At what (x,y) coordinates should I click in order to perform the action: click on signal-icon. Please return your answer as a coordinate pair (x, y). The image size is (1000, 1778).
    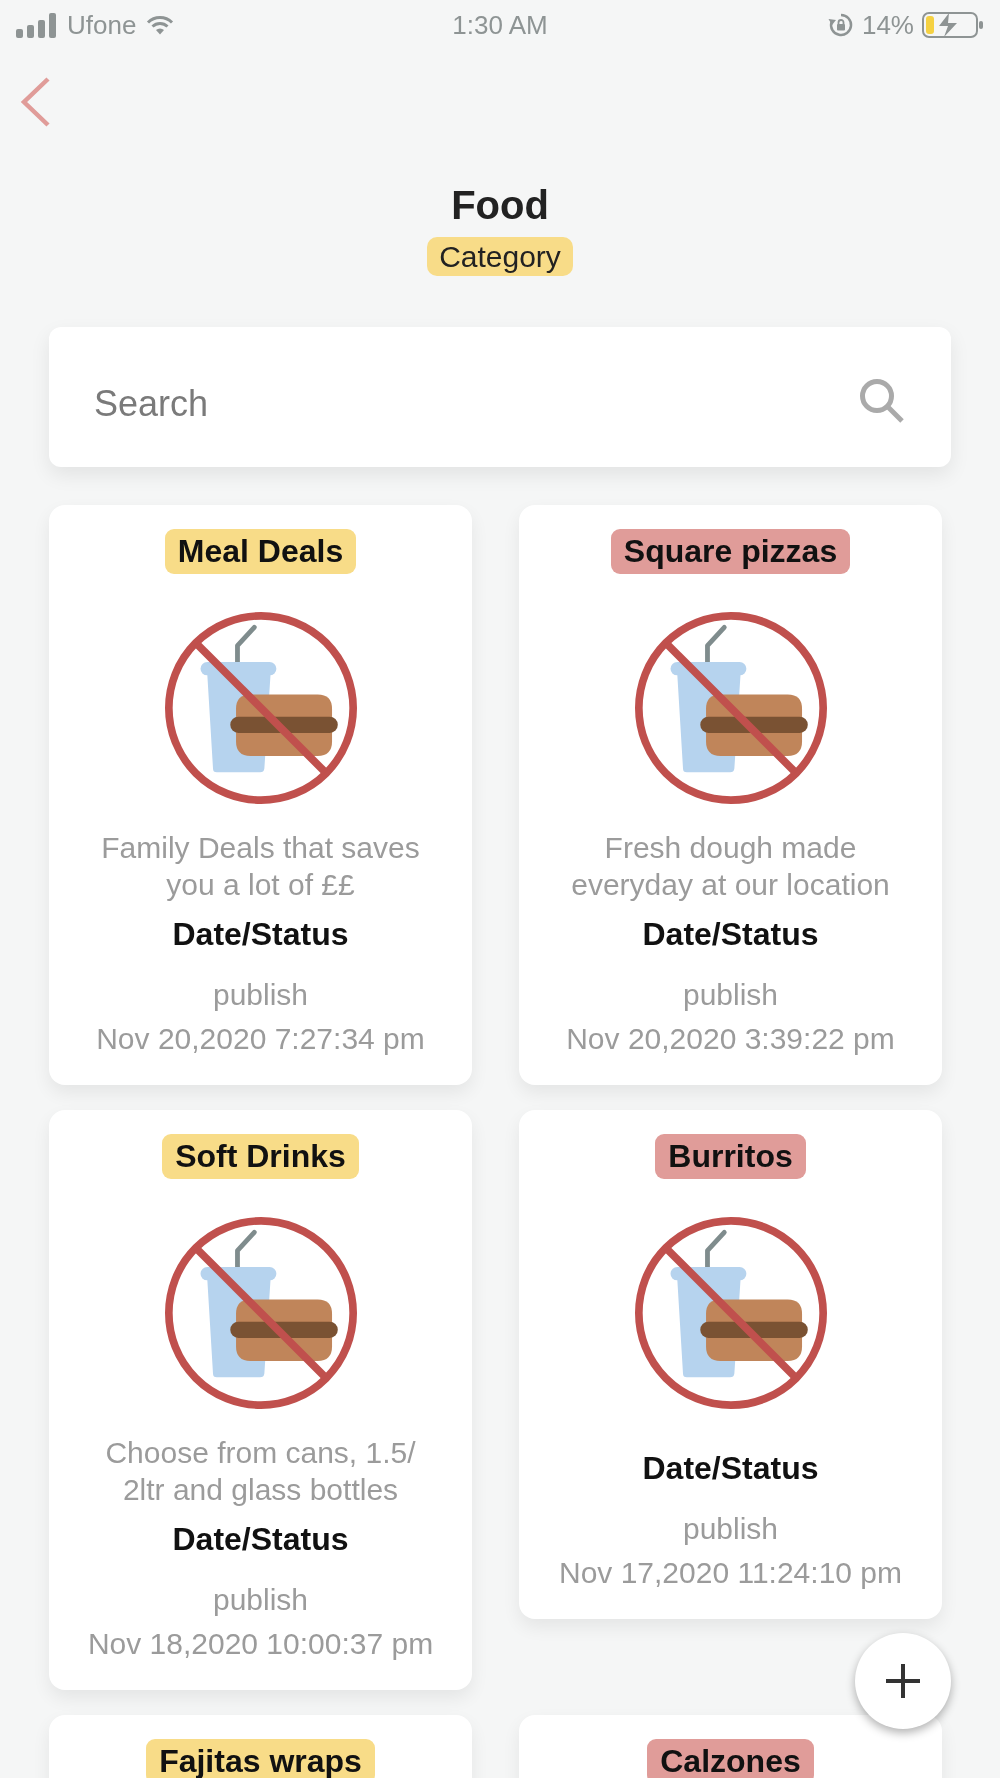
    Looking at the image, I should click on (36, 25).